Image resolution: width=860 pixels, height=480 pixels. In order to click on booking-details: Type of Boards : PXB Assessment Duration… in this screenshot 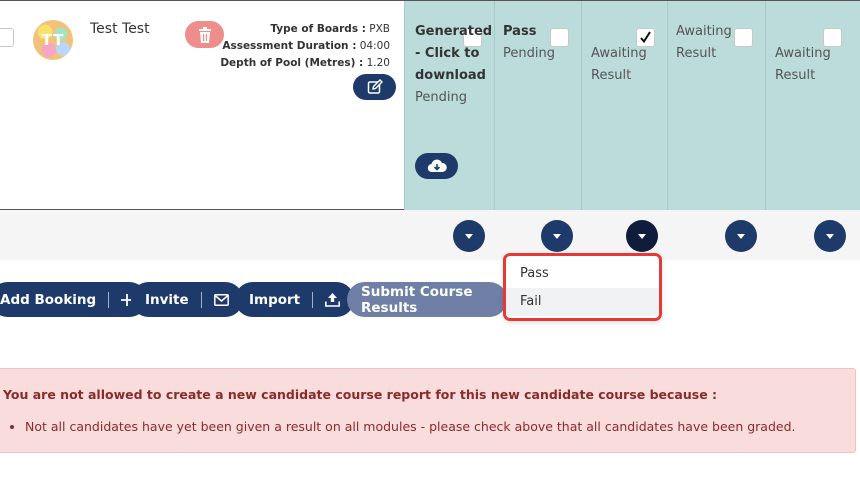, I will do `click(305, 46)`.